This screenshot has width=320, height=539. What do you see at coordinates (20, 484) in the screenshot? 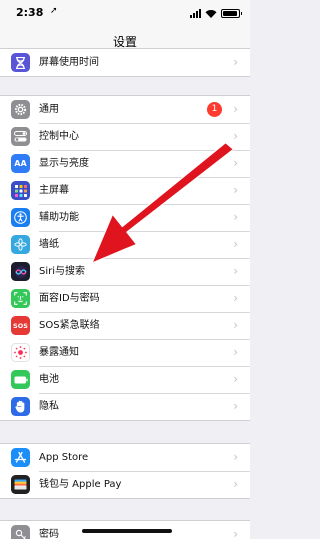
I see `wallet-icon` at bounding box center [20, 484].